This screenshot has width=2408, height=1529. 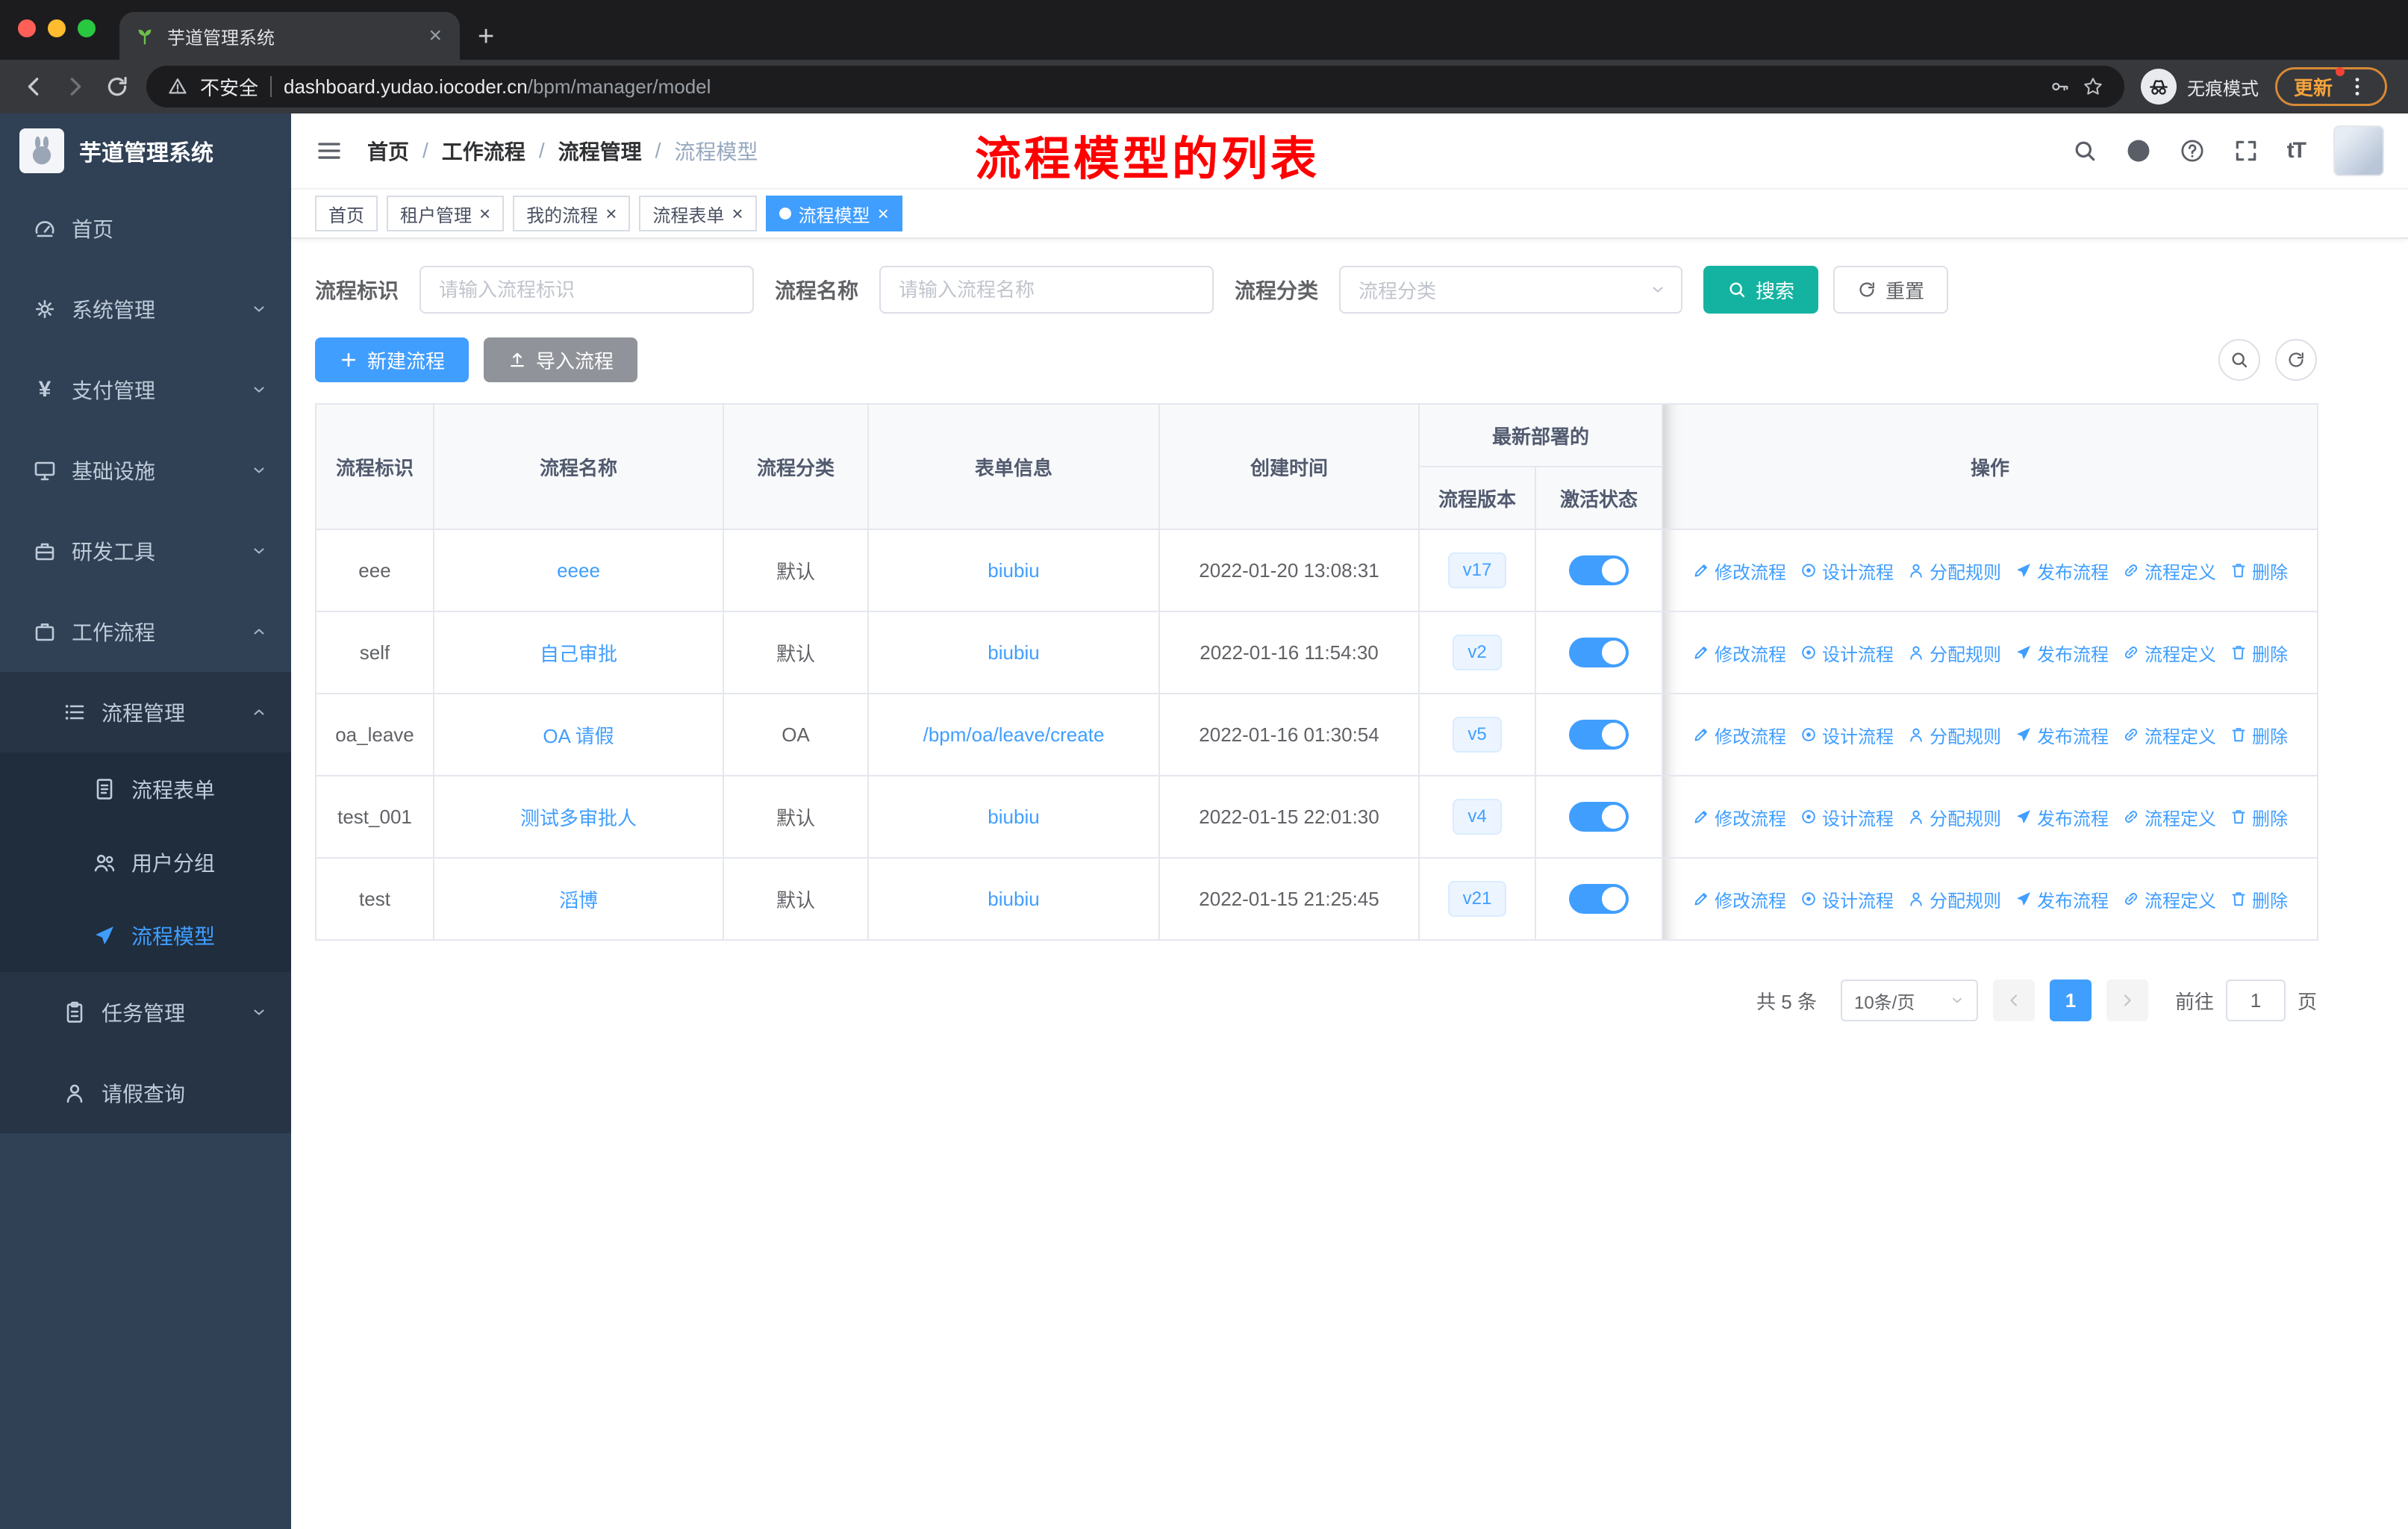 I want to click on key-icon, so click(x=2060, y=86).